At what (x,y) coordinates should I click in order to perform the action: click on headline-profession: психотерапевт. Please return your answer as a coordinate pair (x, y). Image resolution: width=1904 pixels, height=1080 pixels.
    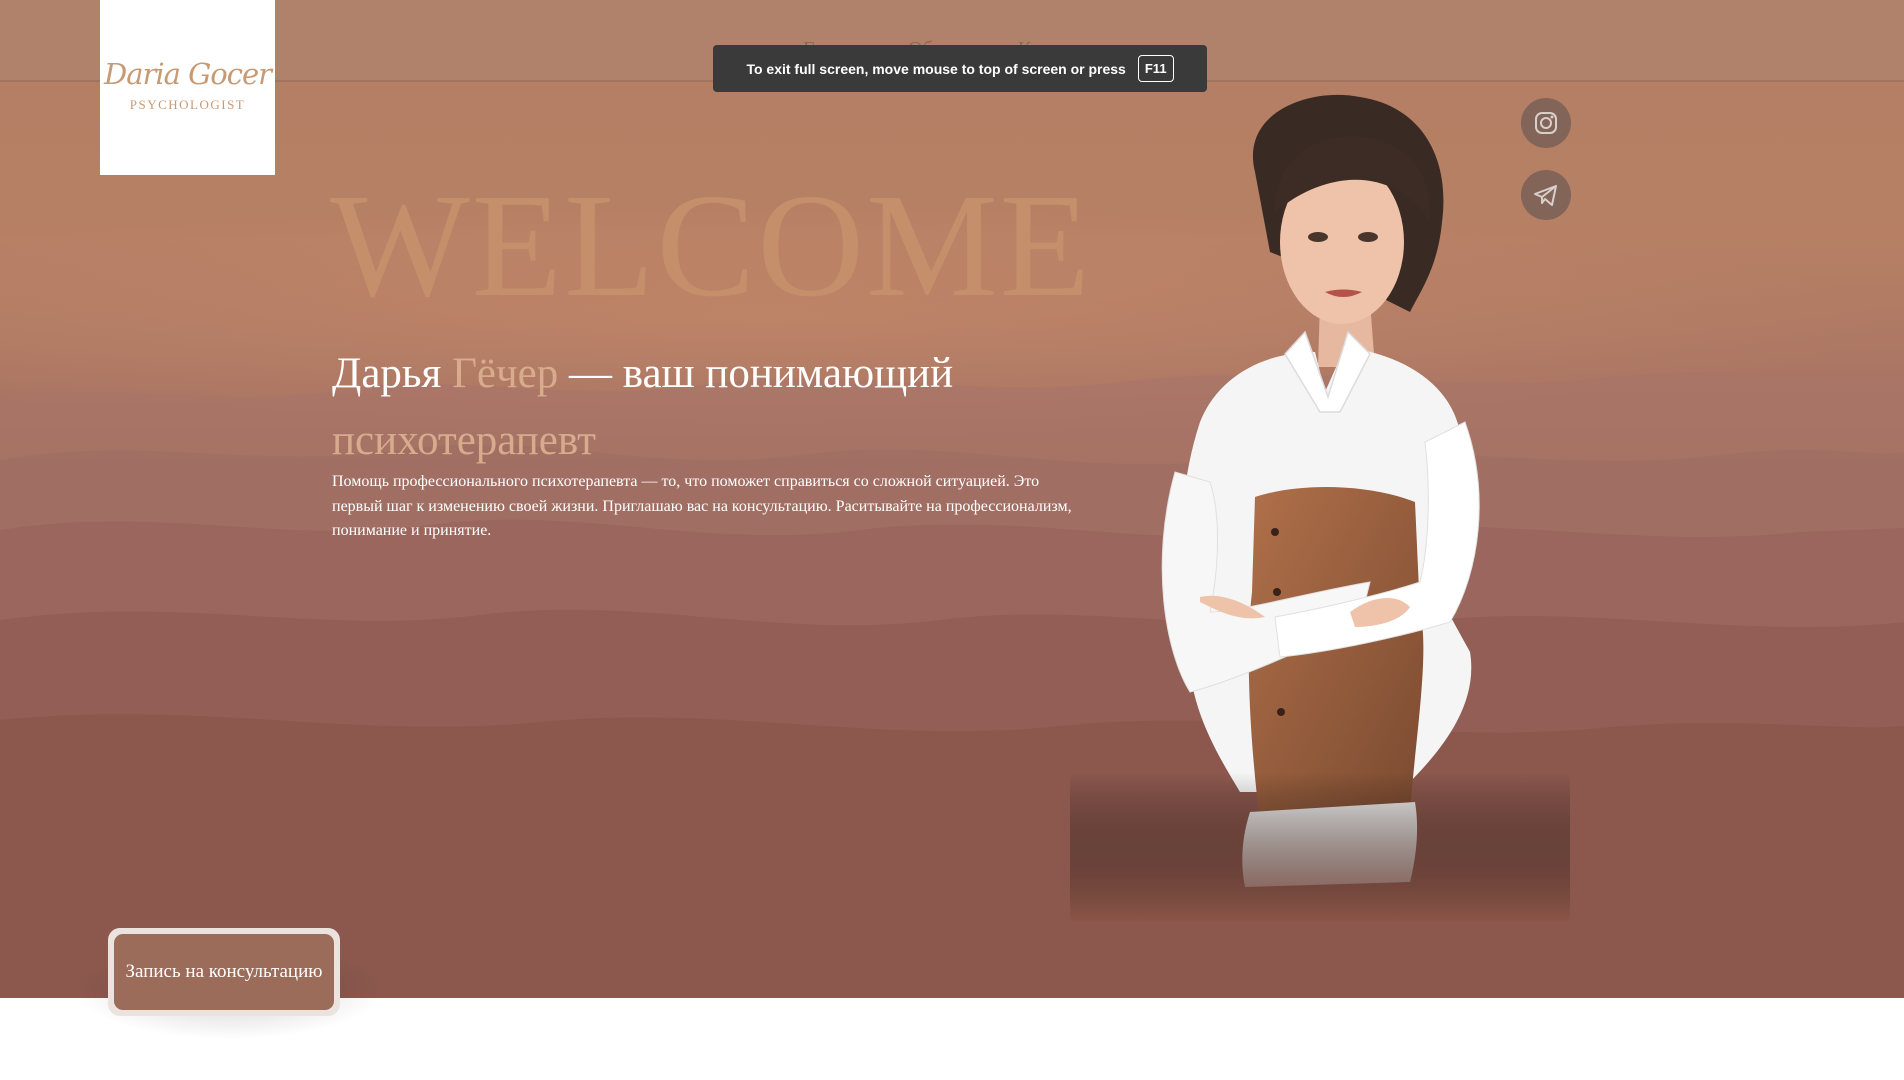
    Looking at the image, I should click on (464, 440).